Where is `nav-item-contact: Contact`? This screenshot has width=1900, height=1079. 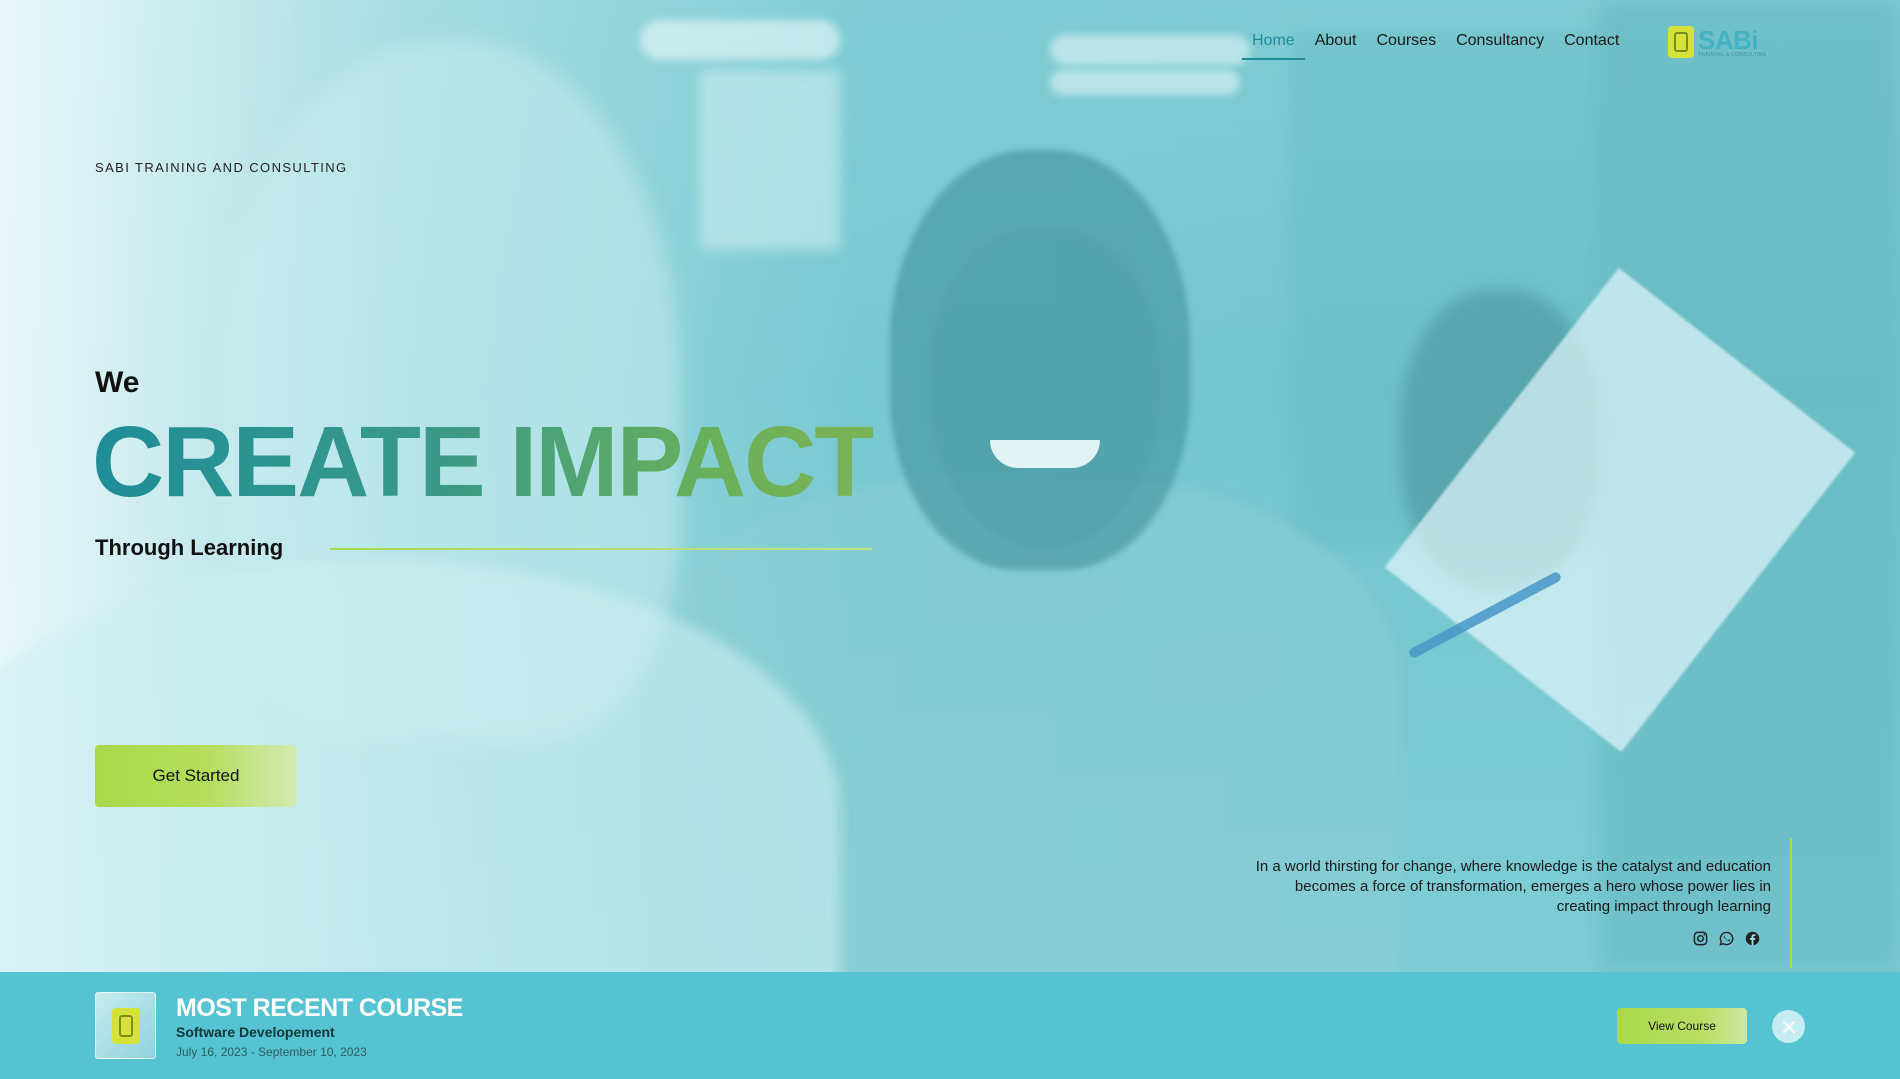 nav-item-contact: Contact is located at coordinates (1591, 45).